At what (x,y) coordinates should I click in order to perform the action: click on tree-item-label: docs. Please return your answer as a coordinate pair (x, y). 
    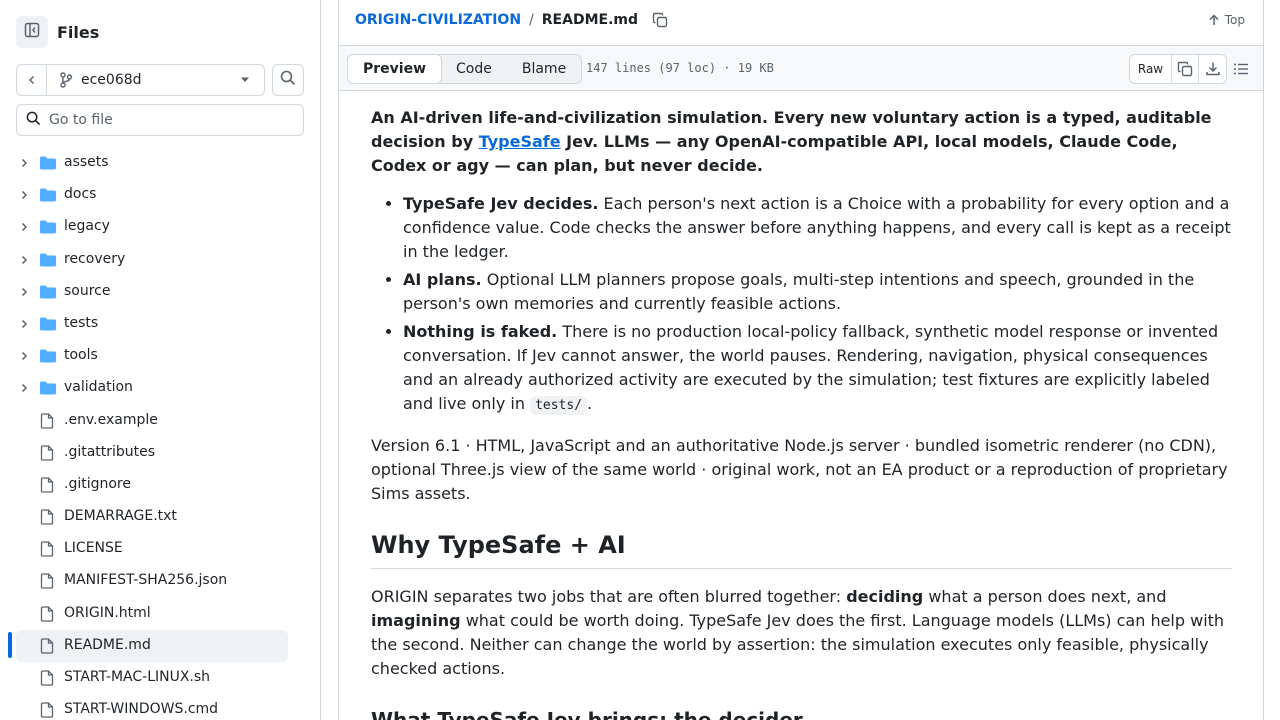
    Looking at the image, I should click on (80, 194).